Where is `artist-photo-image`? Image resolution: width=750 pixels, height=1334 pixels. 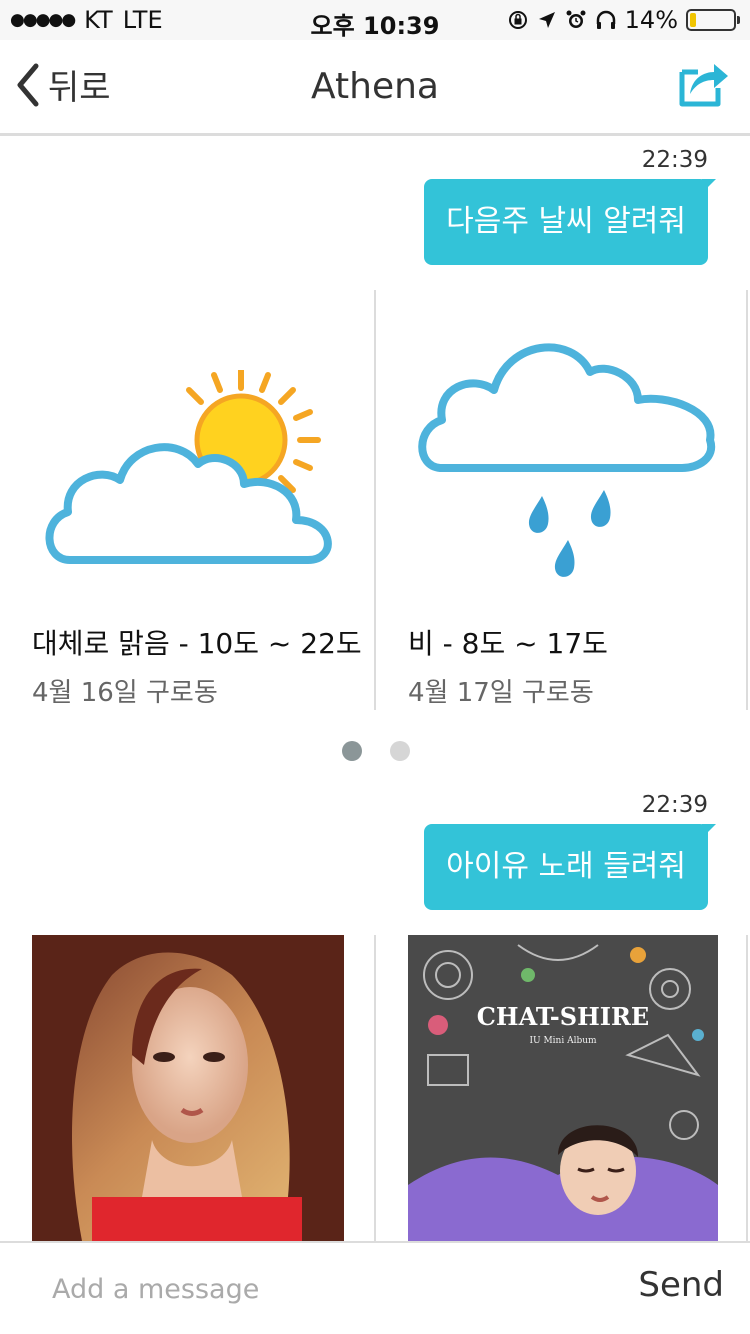
artist-photo-image is located at coordinates (188, 1088).